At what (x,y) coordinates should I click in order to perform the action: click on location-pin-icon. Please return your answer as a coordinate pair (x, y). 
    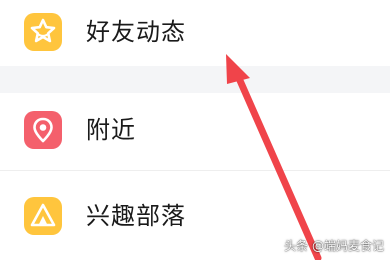
    Looking at the image, I should click on (43, 130).